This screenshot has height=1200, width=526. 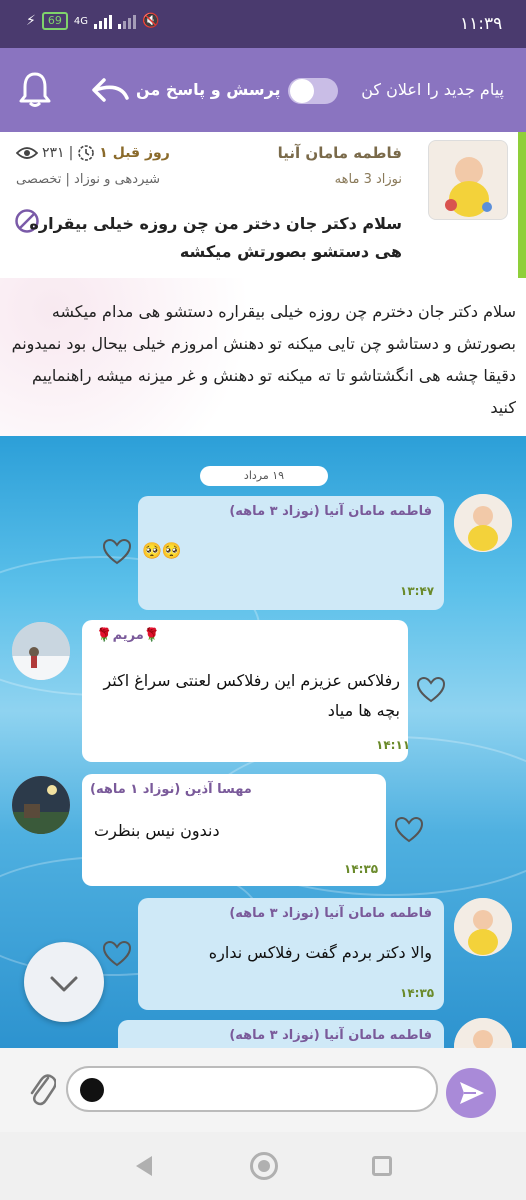 I want to click on status-bar: ⚡ 69 4G 🔇 ۱۱:۳۹, so click(x=263, y=24).